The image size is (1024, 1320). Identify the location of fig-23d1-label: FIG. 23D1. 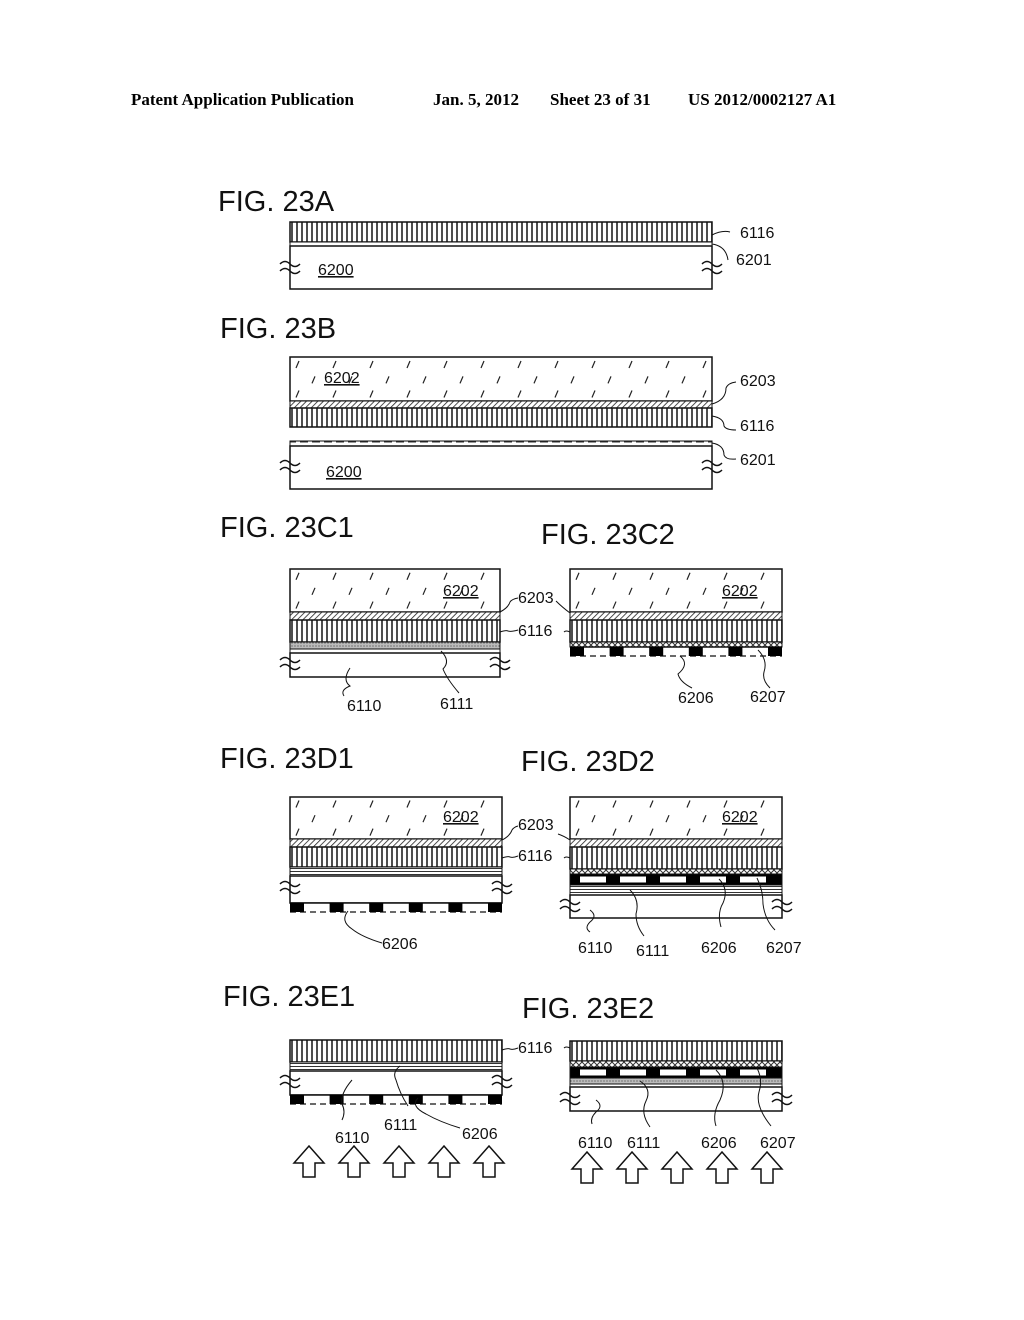
(287, 759).